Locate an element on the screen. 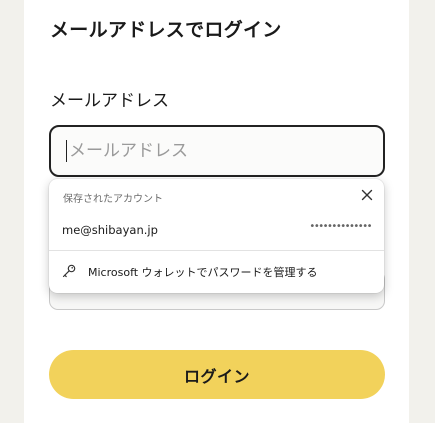 Image resolution: width=435 pixels, height=423 pixels. close-icon is located at coordinates (367, 195).